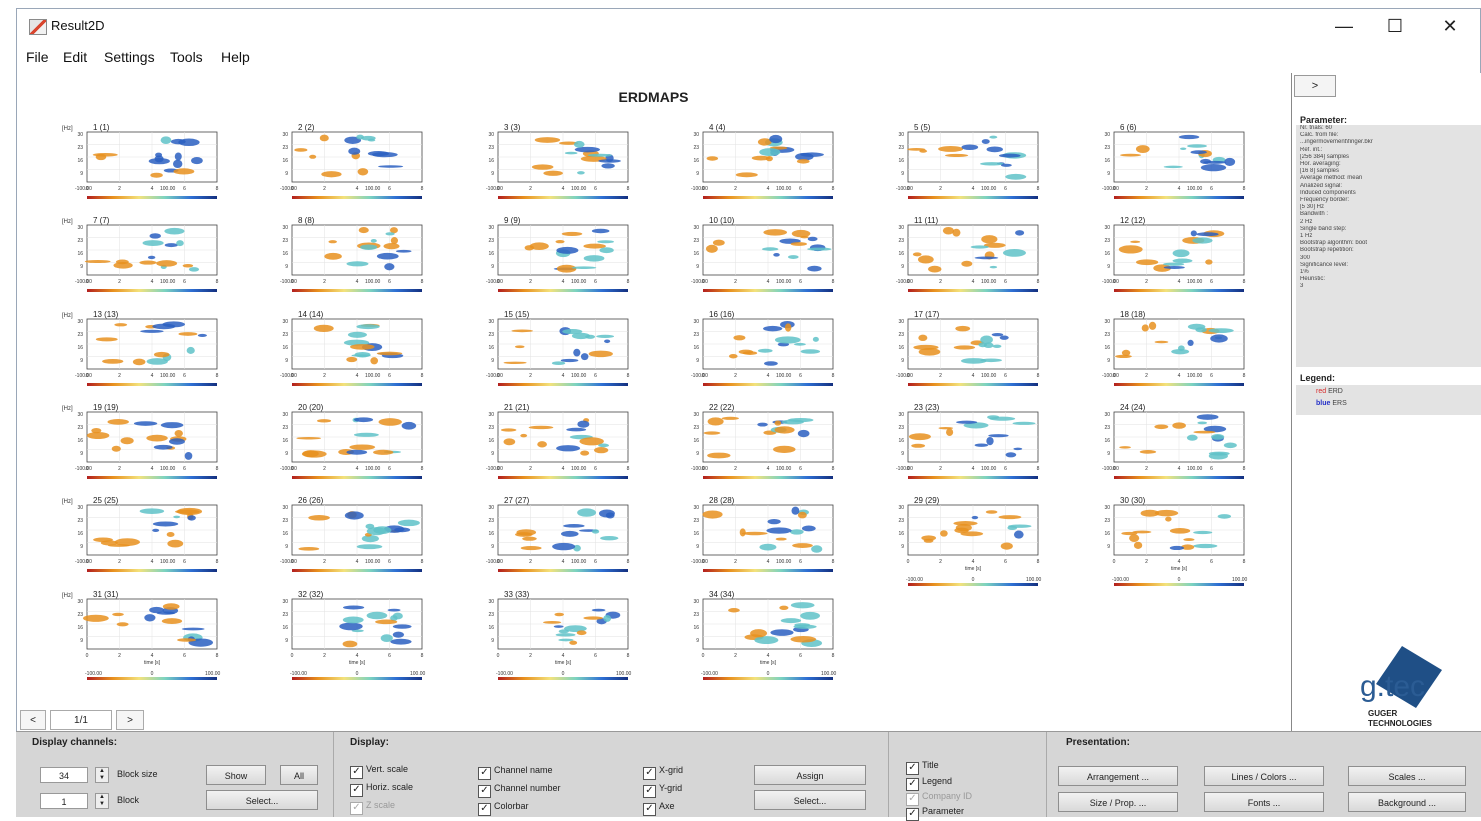 The height and width of the screenshot is (821, 1481). I want to click on vert-scale-checkbox: ✓ Vert. scale, so click(379, 770).